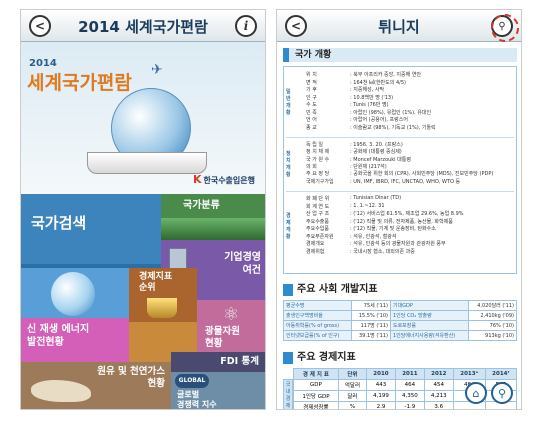  Describe the element at coordinates (476, 393) in the screenshot. I see `home-button: ⌂` at that location.